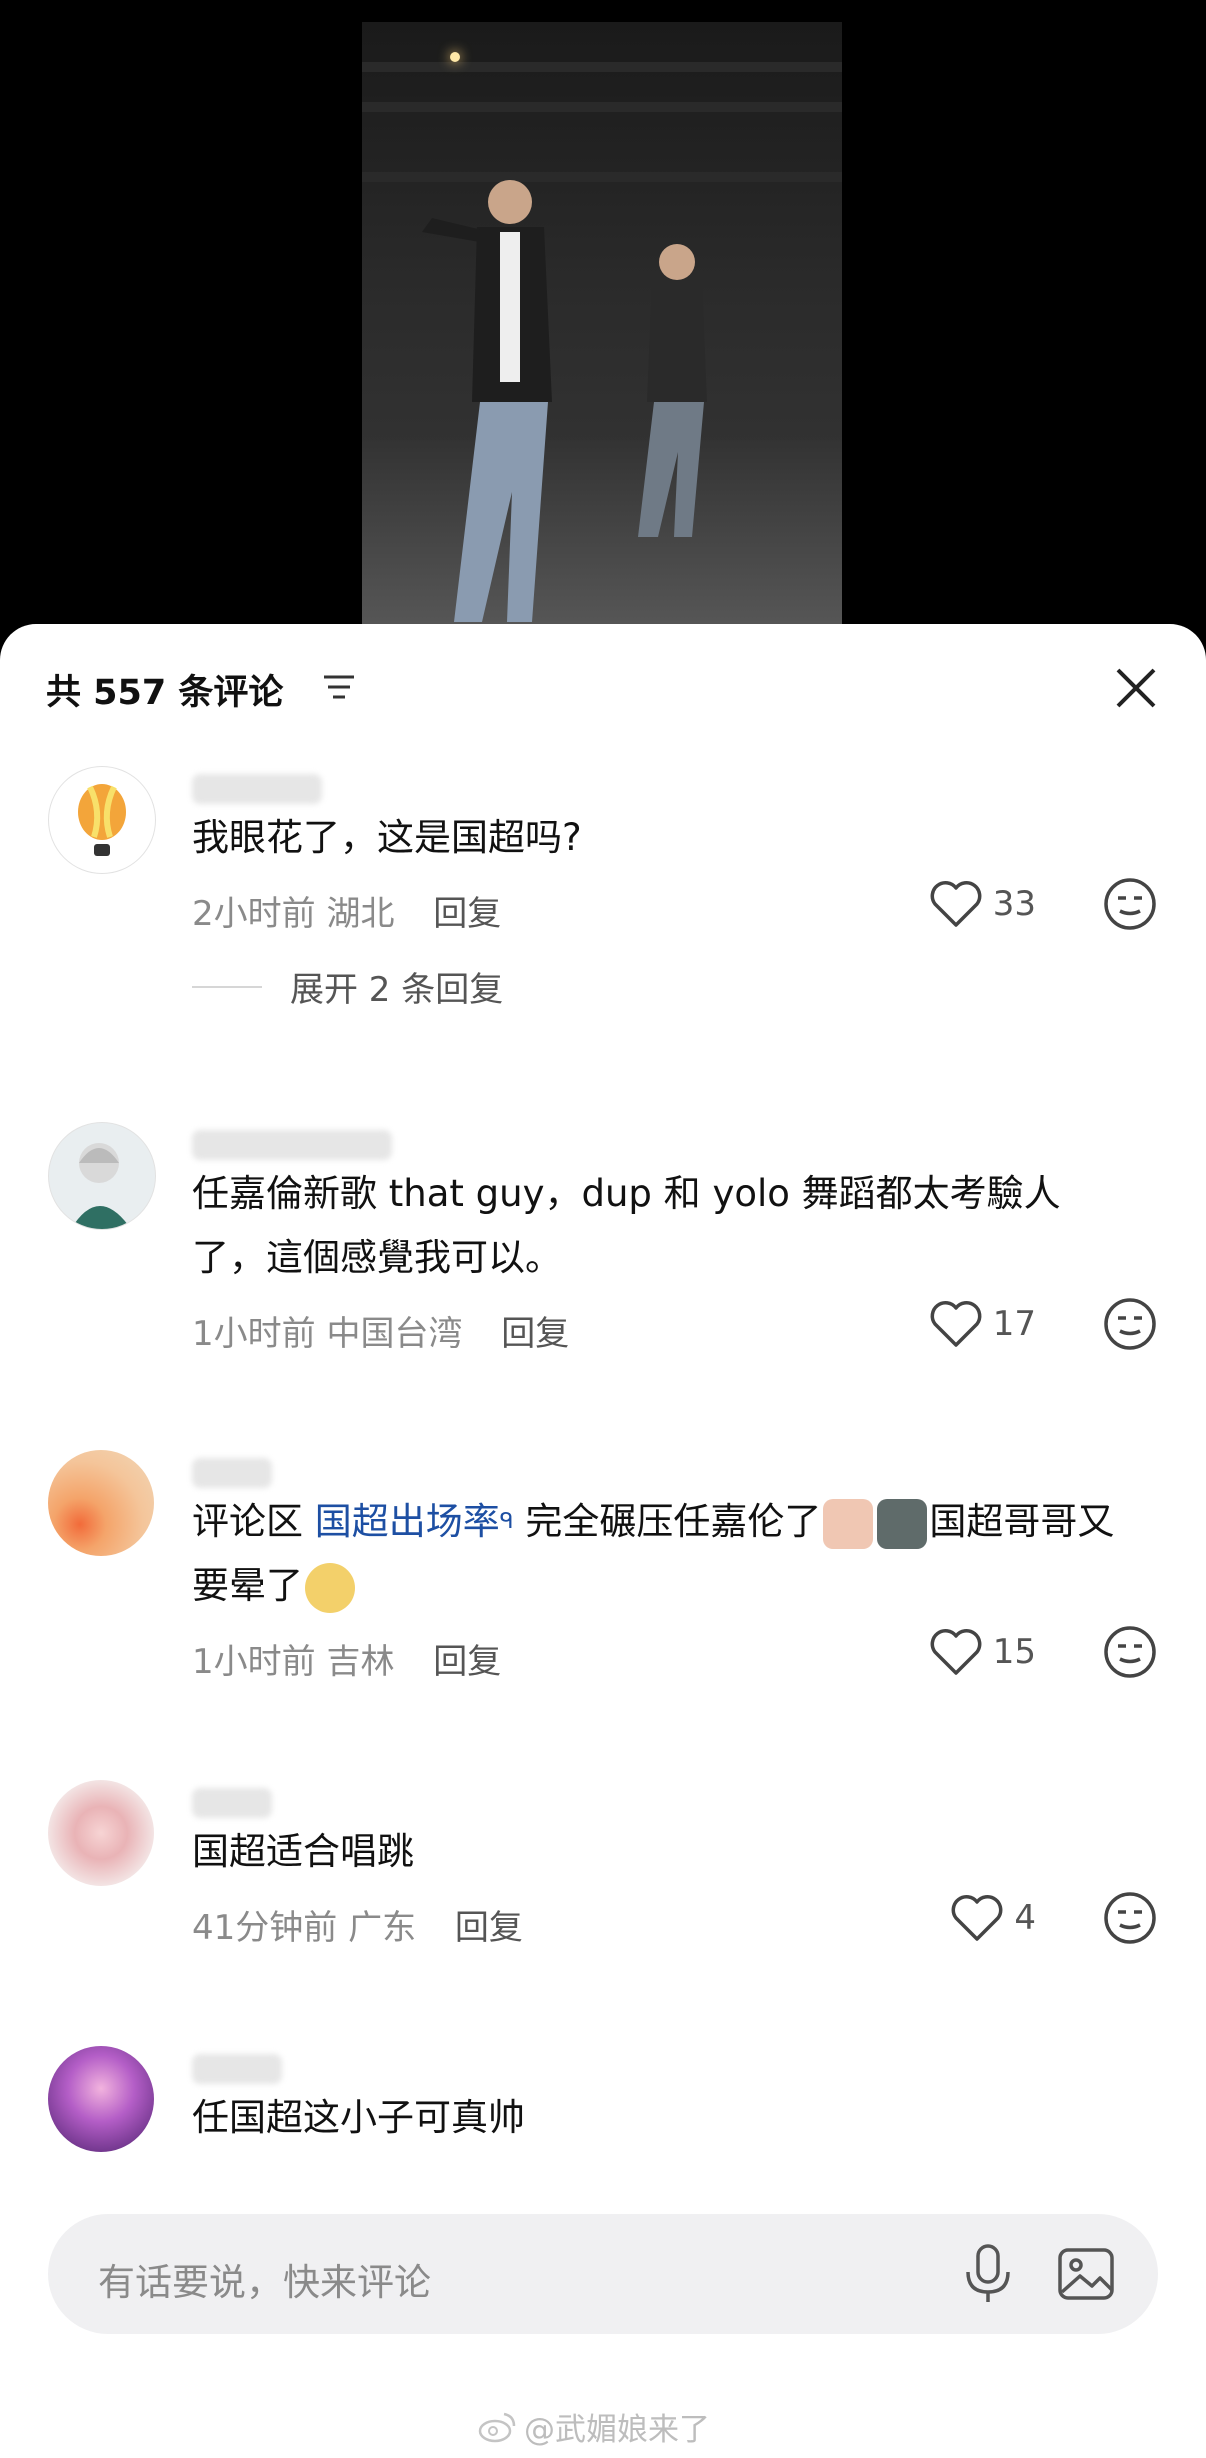 The width and height of the screenshot is (1206, 2458). I want to click on expand-replies-button: 展开 2 条回复, so click(347, 986).